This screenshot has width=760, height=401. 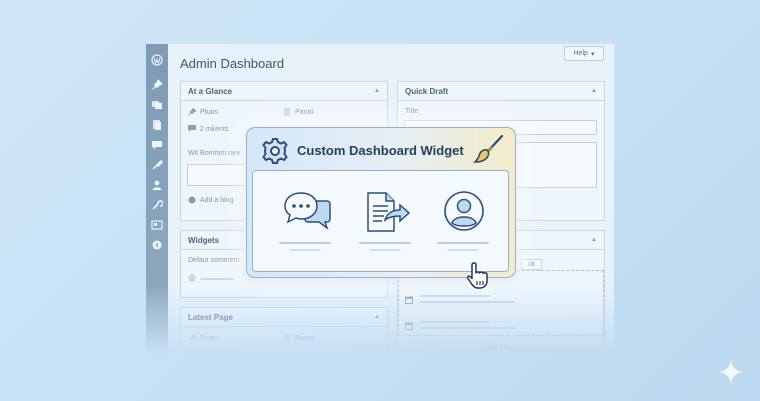 I want to click on glance-text: Wit Bommm rare, so click(x=214, y=153).